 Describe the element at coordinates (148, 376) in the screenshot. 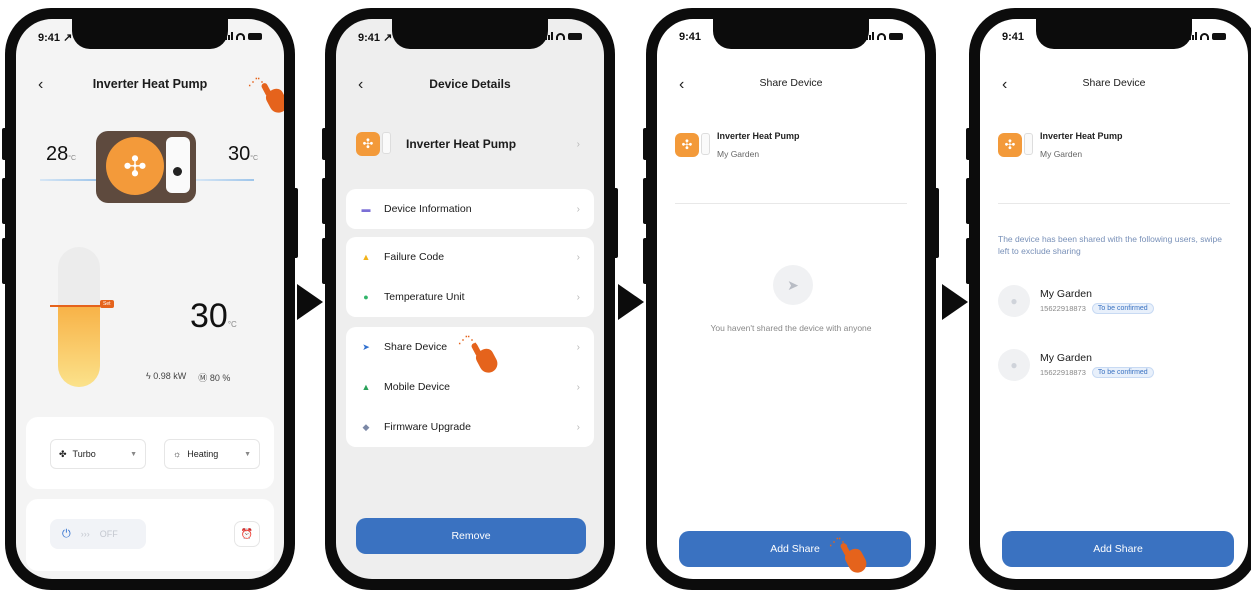

I see `bolt-icon: ϟ` at that location.